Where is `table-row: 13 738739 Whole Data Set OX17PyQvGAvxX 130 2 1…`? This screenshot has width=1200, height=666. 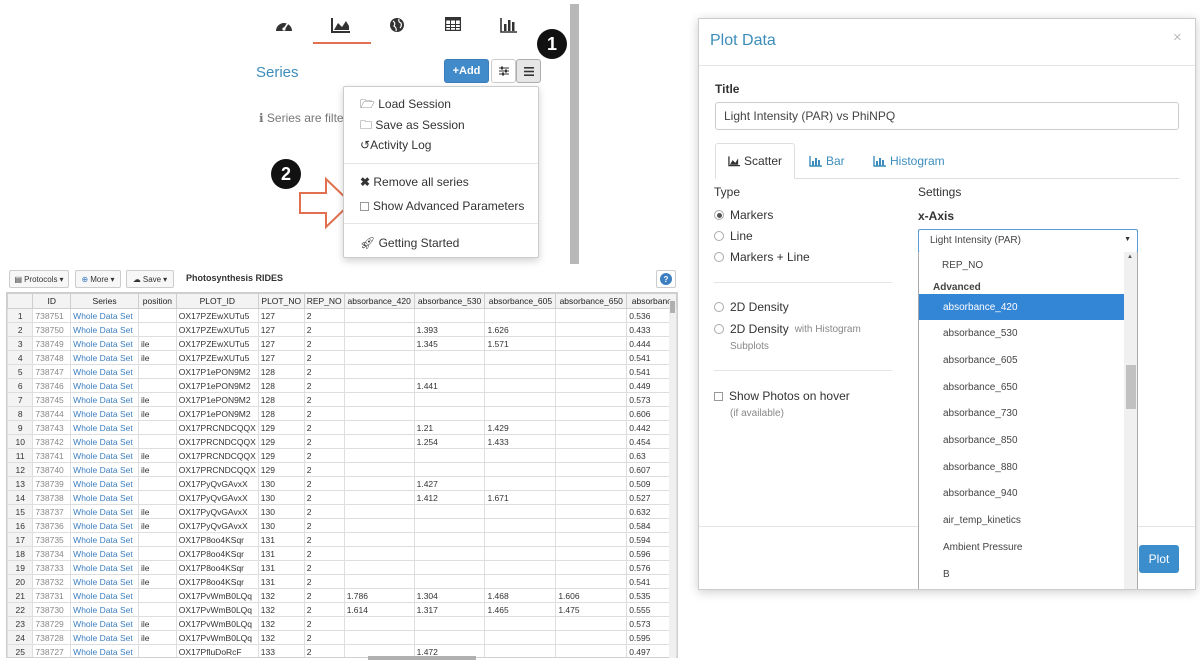 table-row: 13 738739 Whole Data Set OX17PyQvGAvxX 130 2 1… is located at coordinates (342, 483).